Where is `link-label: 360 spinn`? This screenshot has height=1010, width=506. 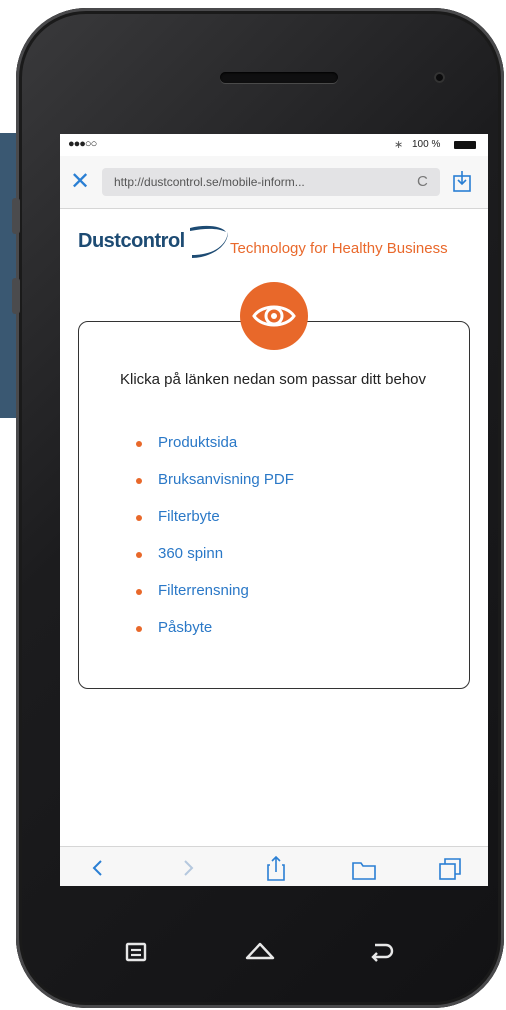
link-label: 360 spinn is located at coordinates (191, 553).